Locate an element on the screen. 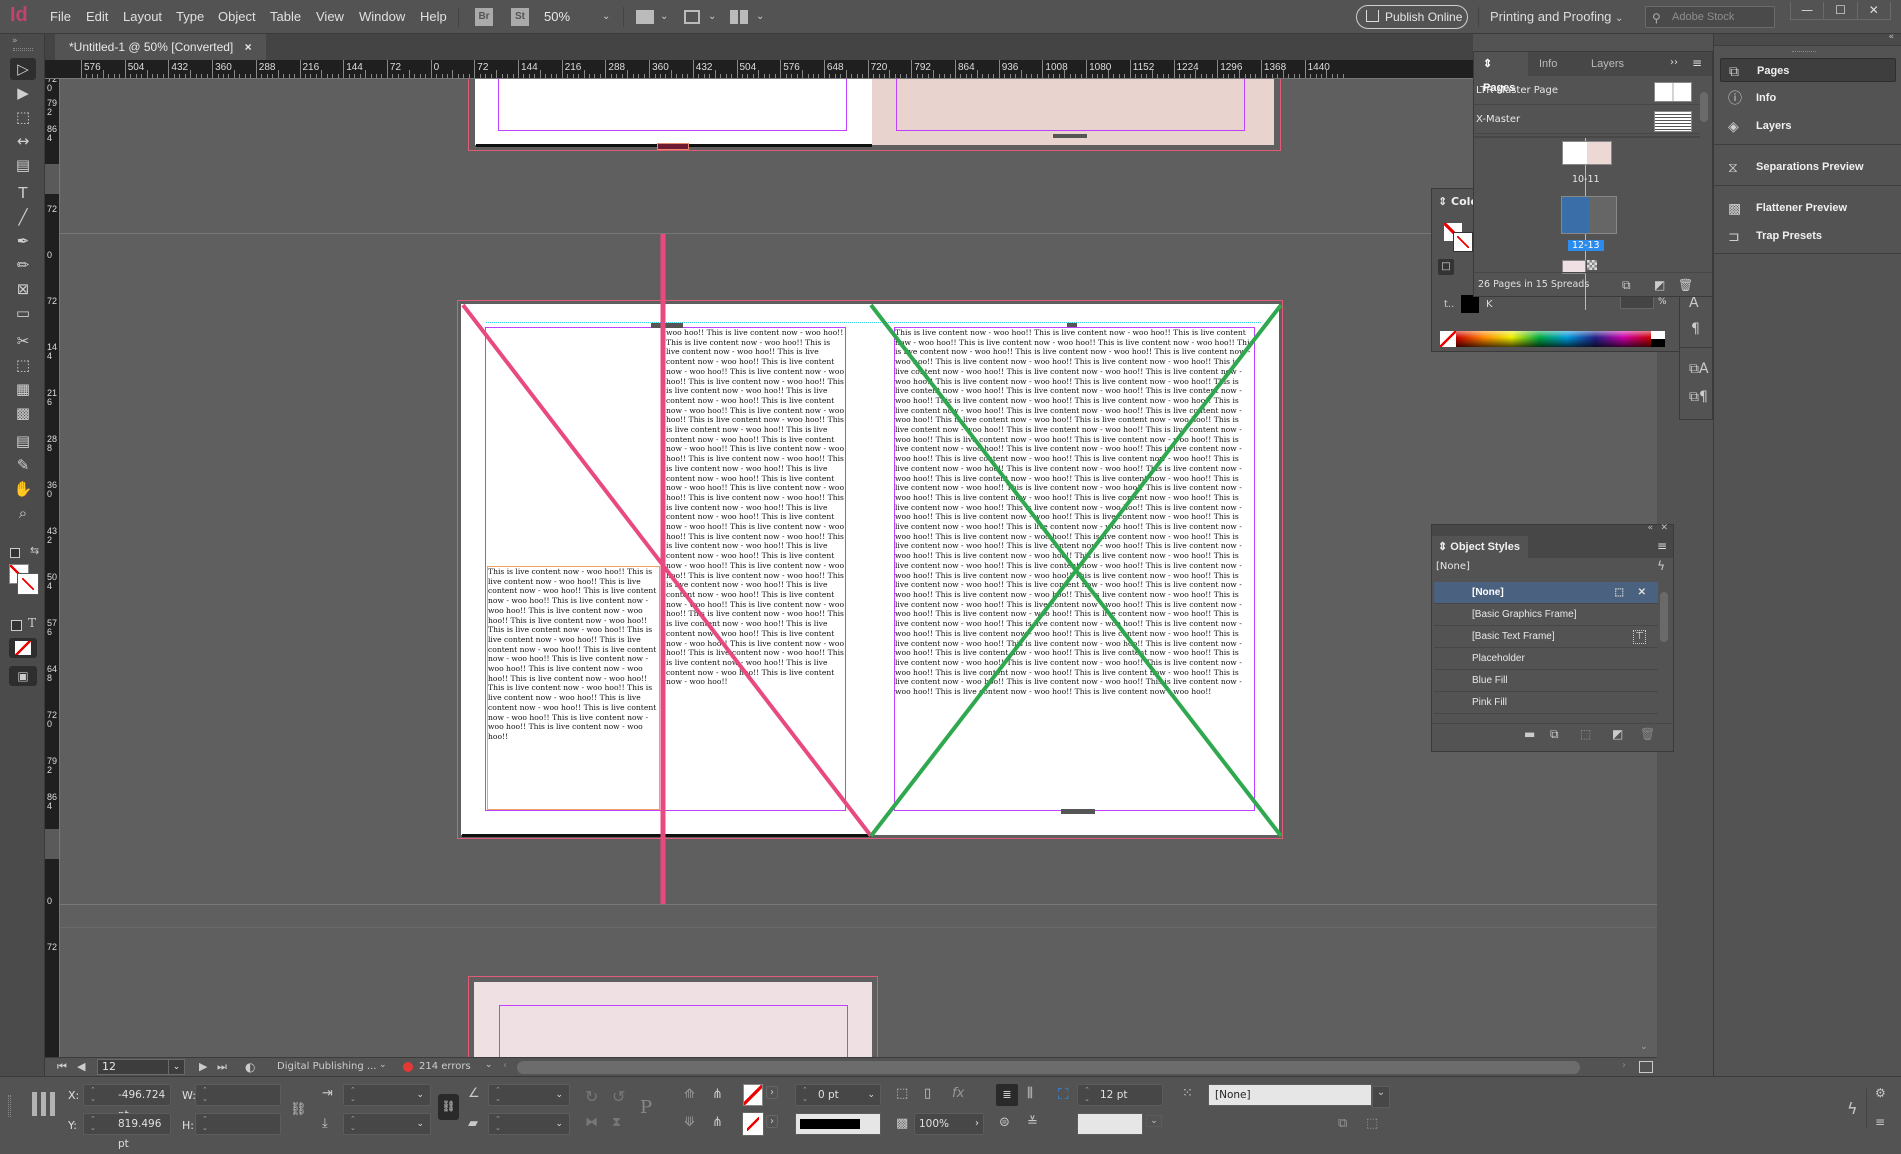 This screenshot has width=1901, height=1154. menu-help: Help is located at coordinates (433, 16).